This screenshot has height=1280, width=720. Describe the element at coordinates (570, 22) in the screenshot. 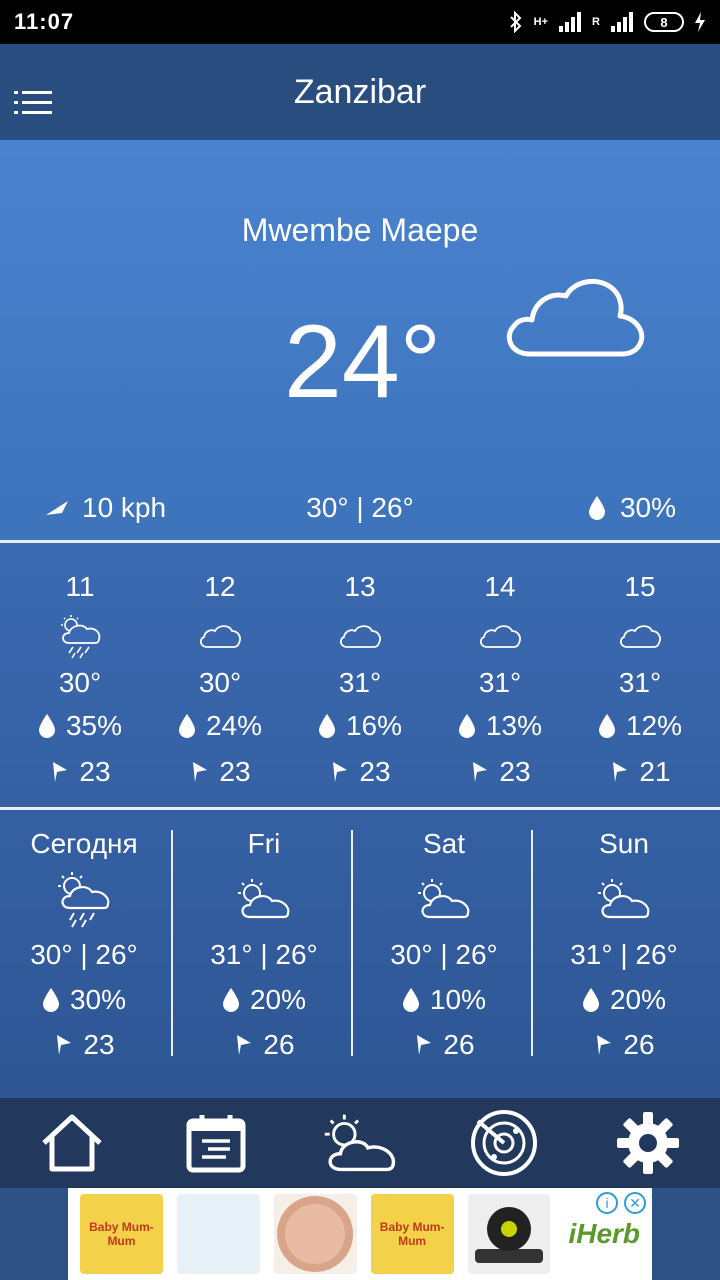

I see `signal-icon` at that location.